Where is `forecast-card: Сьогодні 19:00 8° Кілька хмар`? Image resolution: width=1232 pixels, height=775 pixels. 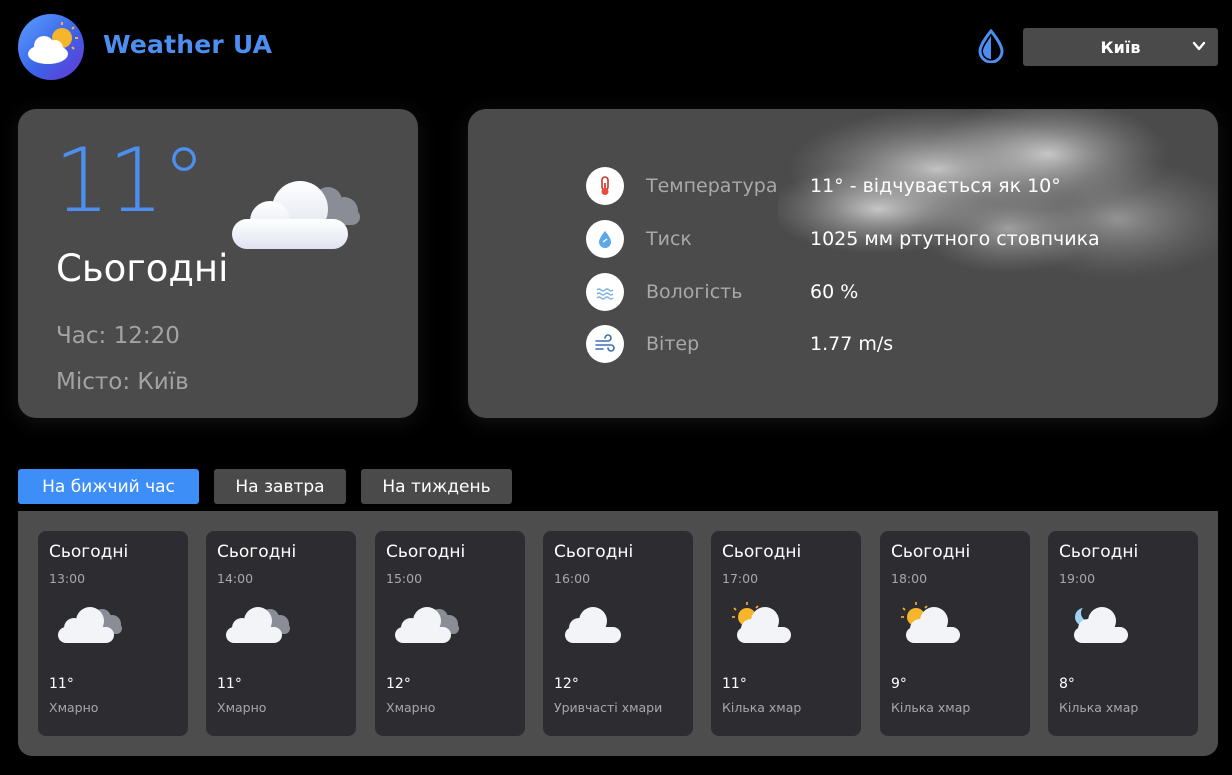
forecast-card: Сьогодні 19:00 8° Кілька хмар is located at coordinates (1123, 633).